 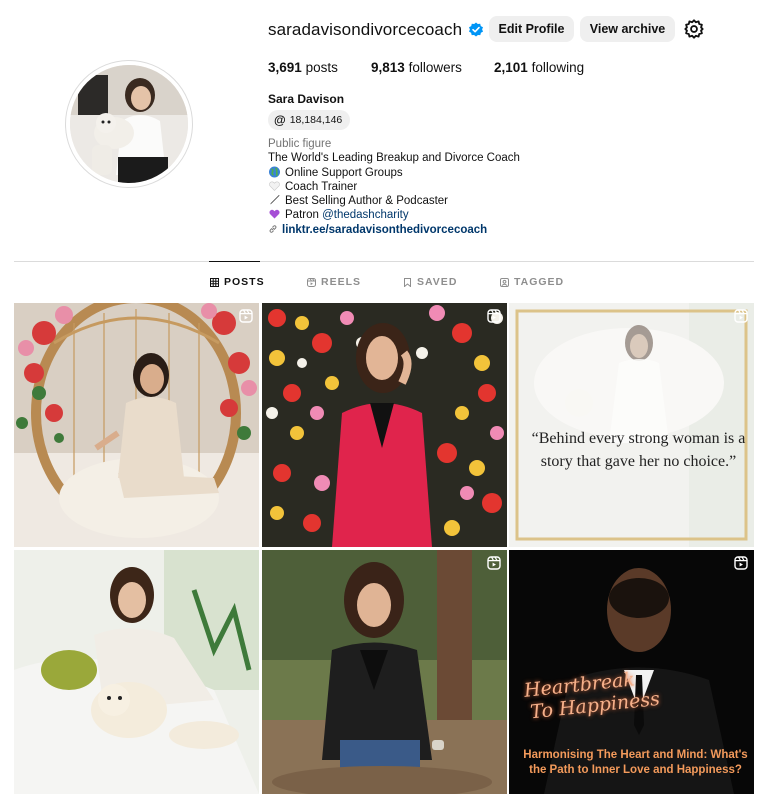 What do you see at coordinates (274, 214) in the screenshot?
I see `purple-heart-emoji` at bounding box center [274, 214].